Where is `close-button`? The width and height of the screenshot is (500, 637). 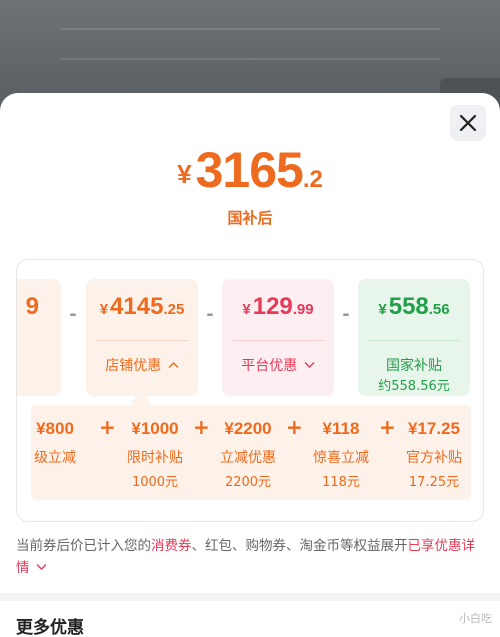 close-button is located at coordinates (468, 123).